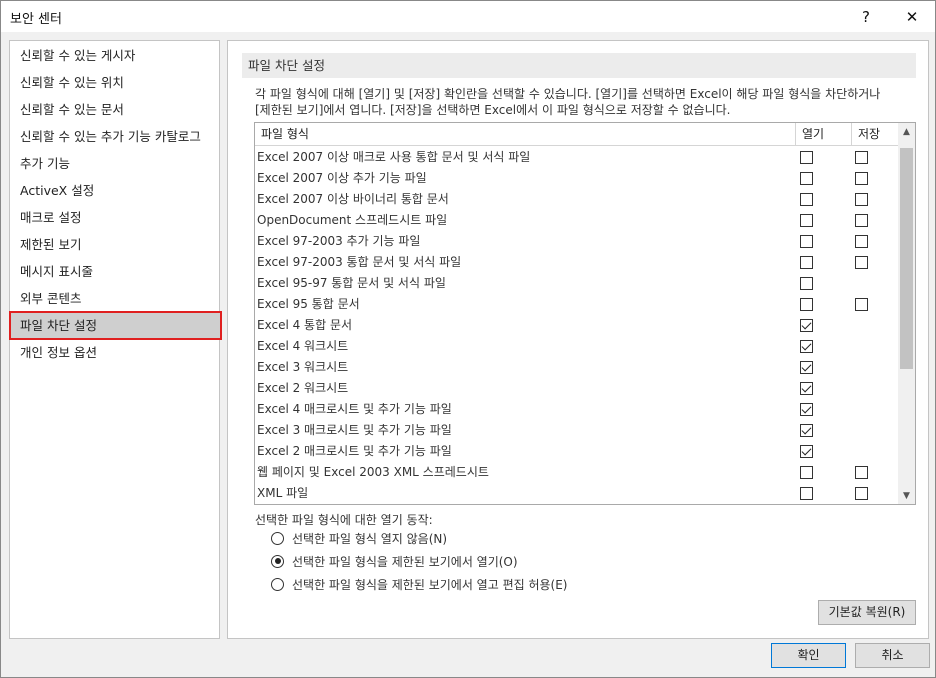 This screenshot has width=936, height=678. I want to click on file-type-name: Excel 4 매크로시트 및 추가 기능 파일, so click(354, 409).